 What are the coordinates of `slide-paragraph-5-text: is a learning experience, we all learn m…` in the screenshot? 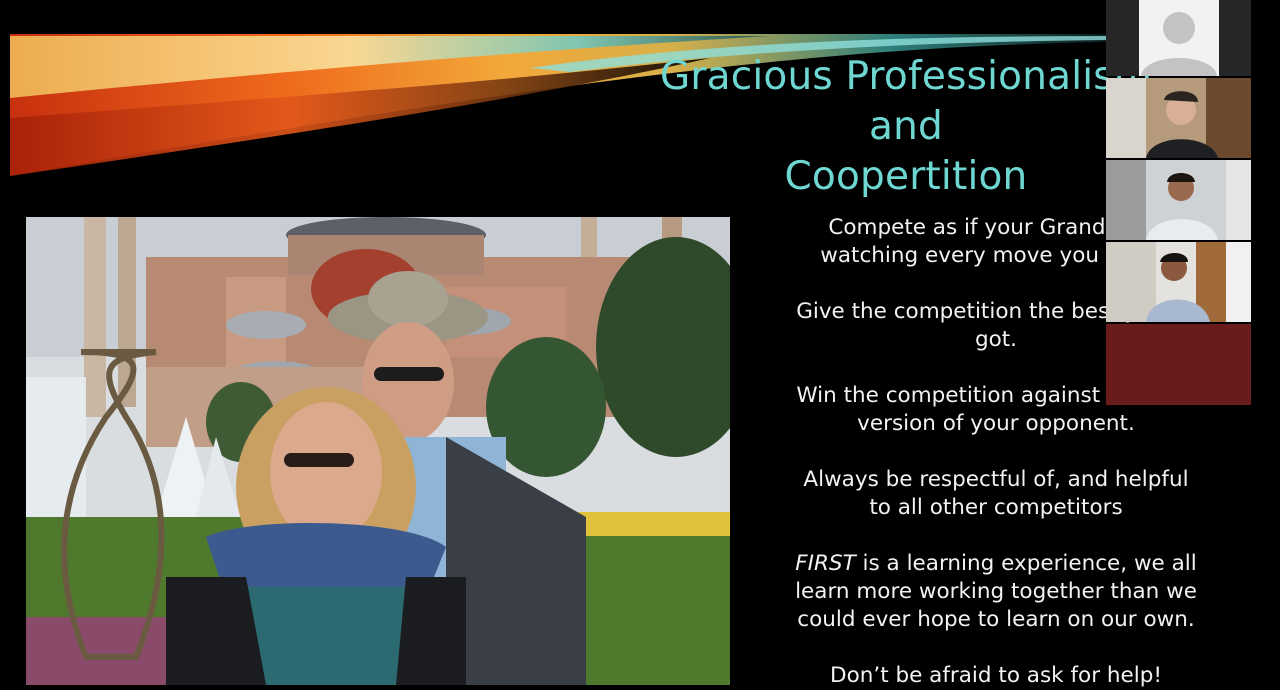 It's located at (996, 591).